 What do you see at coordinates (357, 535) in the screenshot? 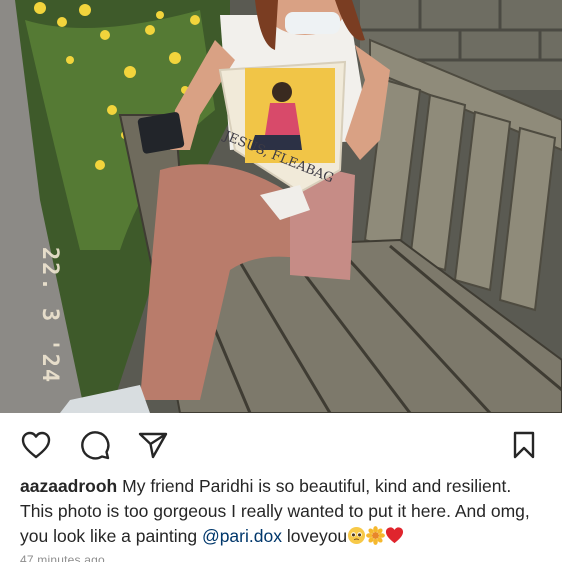
I see `pleading-face-emoji-icon` at bounding box center [357, 535].